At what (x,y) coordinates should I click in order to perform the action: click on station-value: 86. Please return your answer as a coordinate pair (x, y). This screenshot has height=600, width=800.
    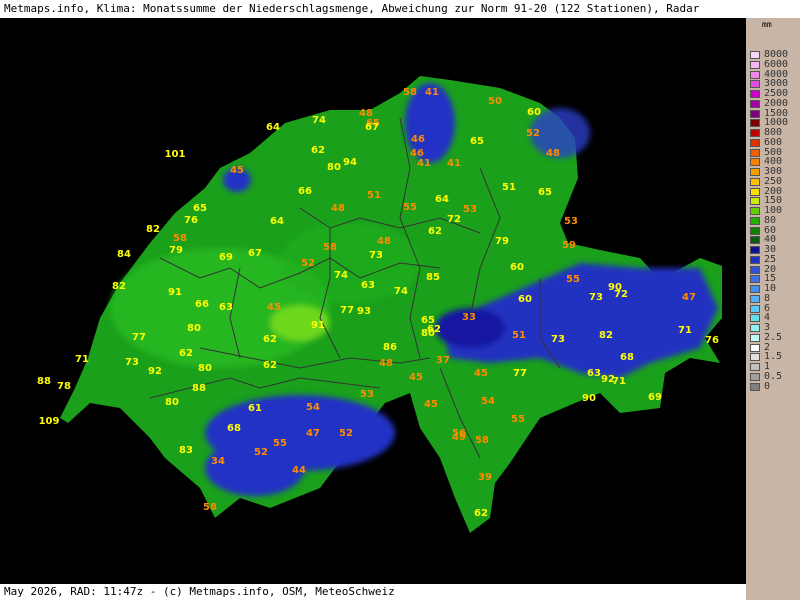
    Looking at the image, I should click on (390, 347).